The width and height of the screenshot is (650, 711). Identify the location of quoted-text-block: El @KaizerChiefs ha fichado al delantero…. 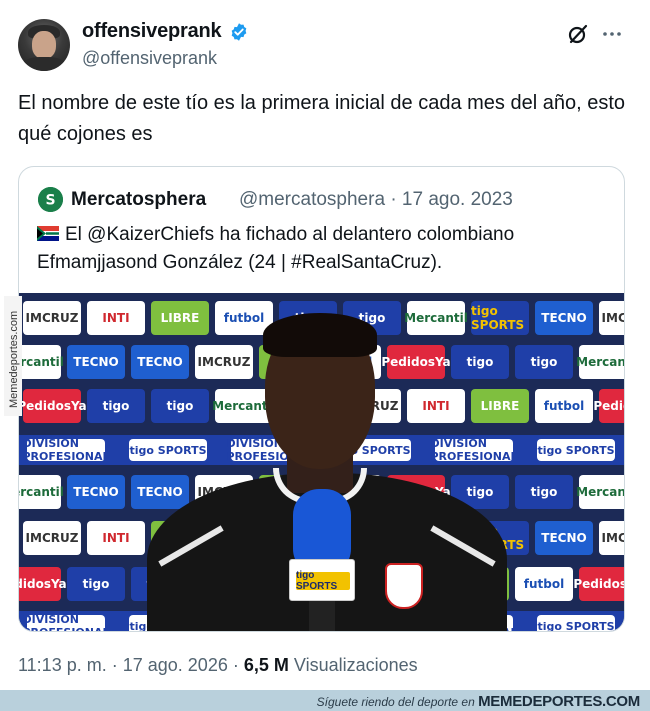
(324, 249).